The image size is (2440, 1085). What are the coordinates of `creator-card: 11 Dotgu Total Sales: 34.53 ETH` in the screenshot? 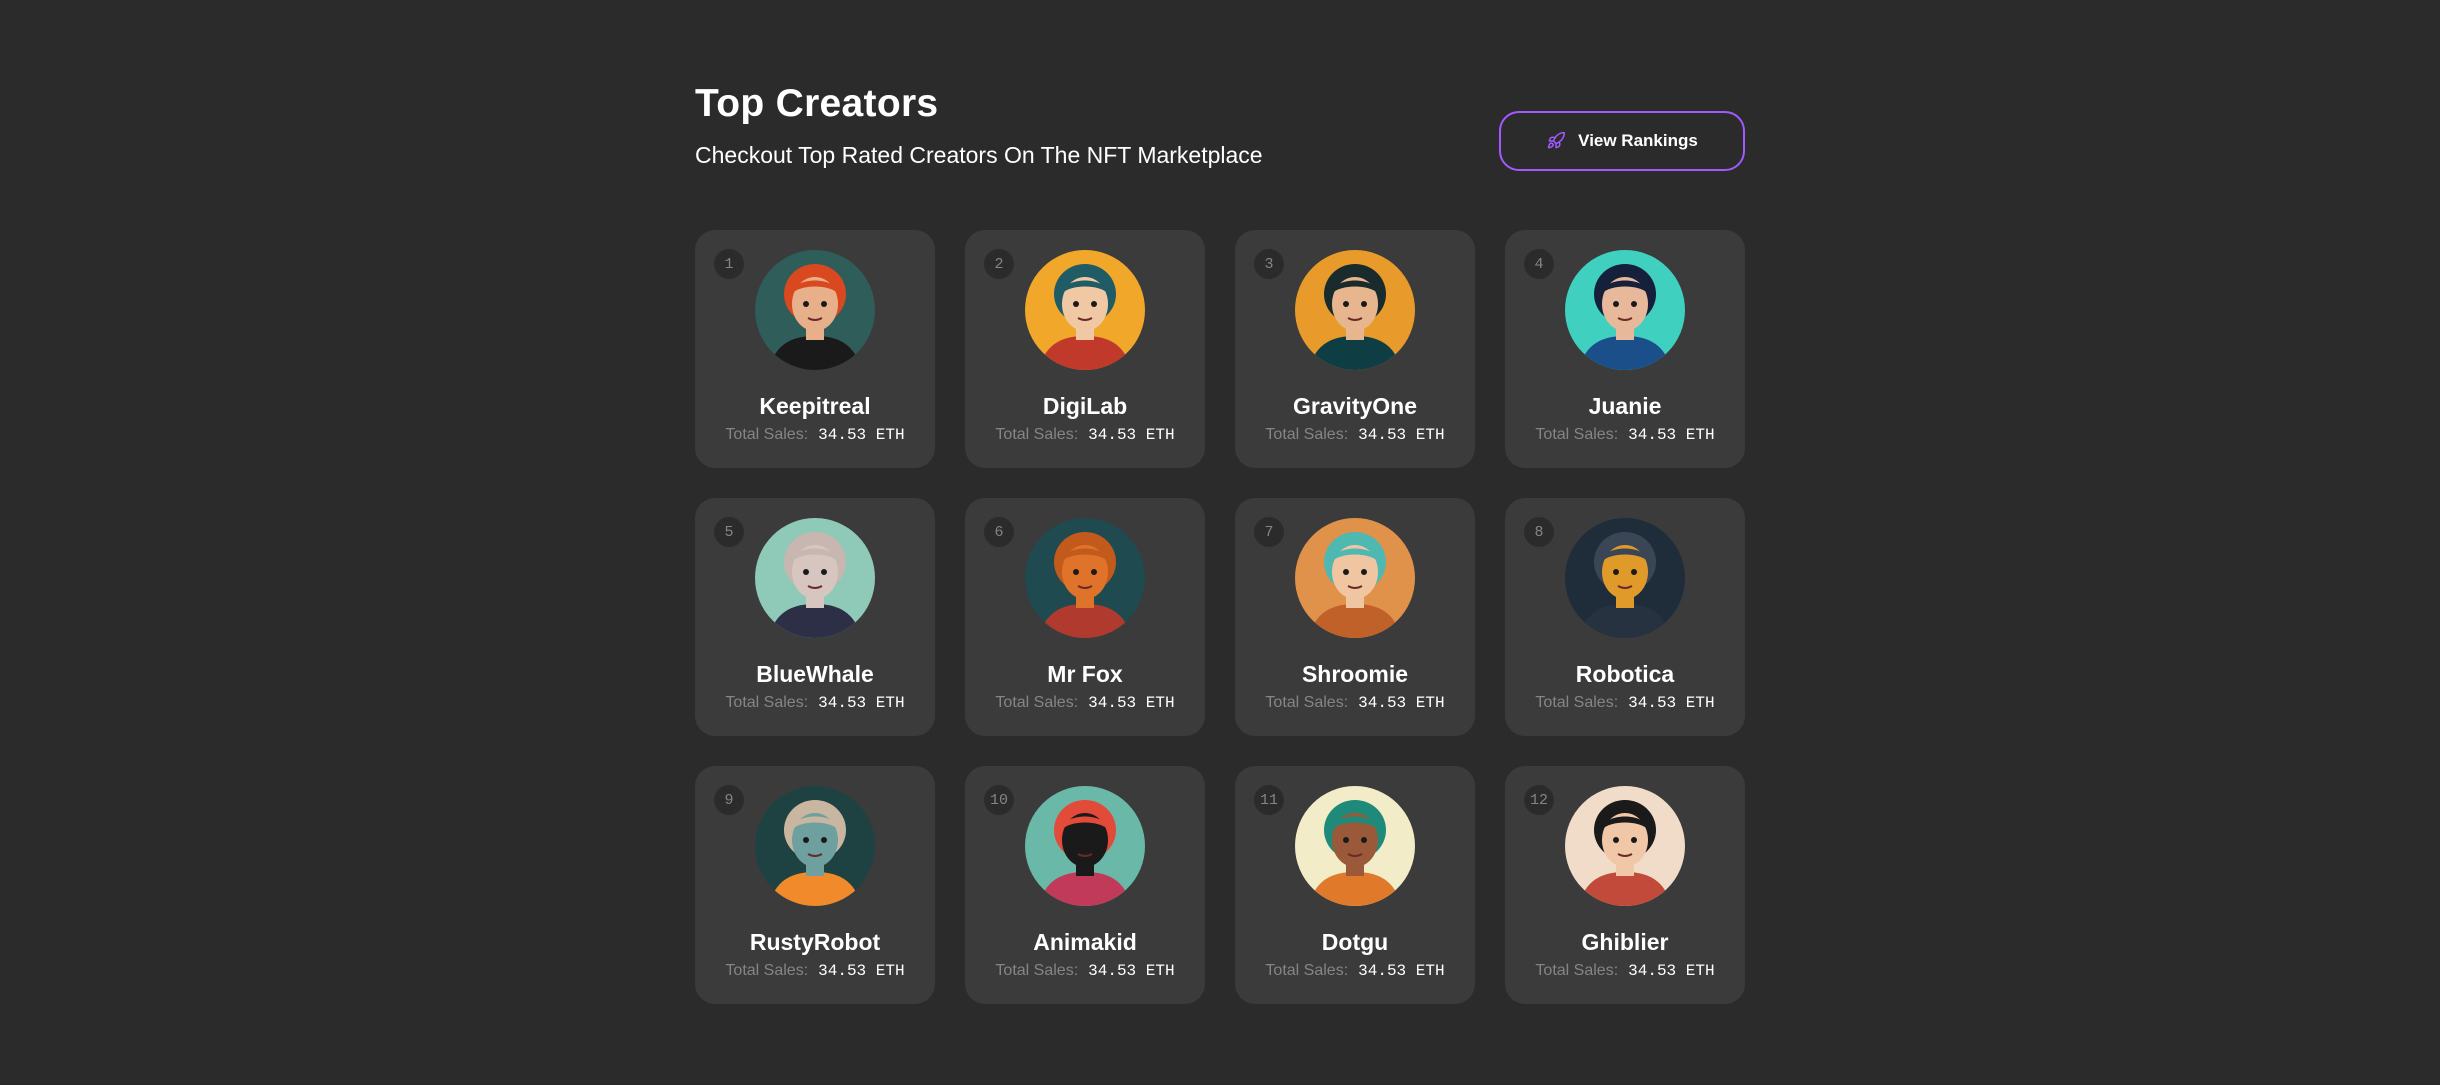 It's located at (1355, 885).